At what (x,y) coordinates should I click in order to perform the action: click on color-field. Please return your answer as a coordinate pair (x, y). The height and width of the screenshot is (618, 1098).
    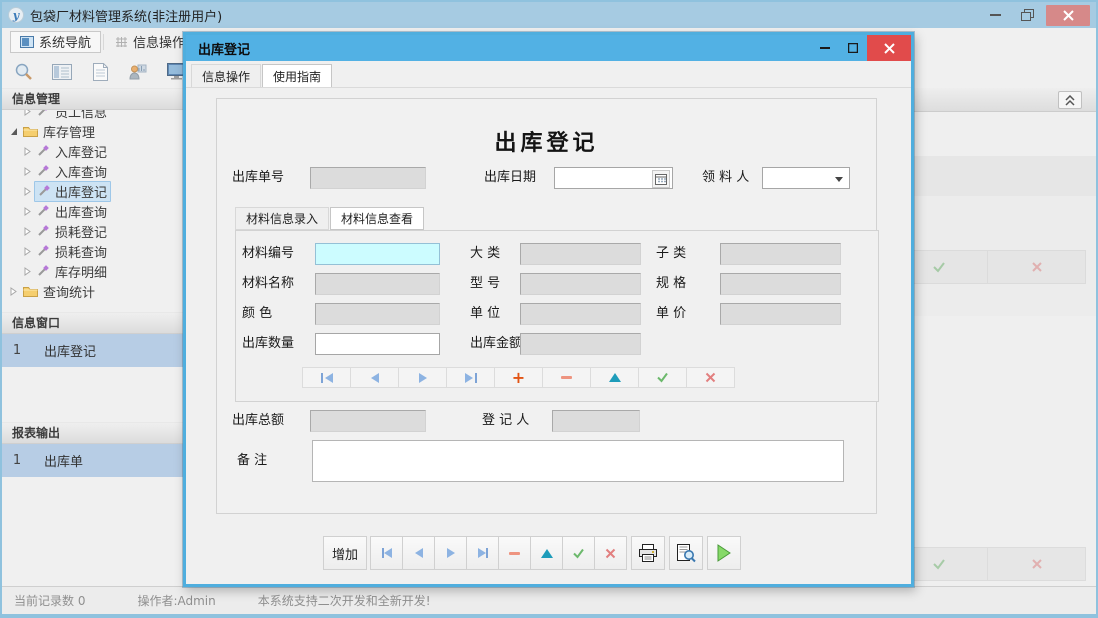
    Looking at the image, I should click on (377, 314).